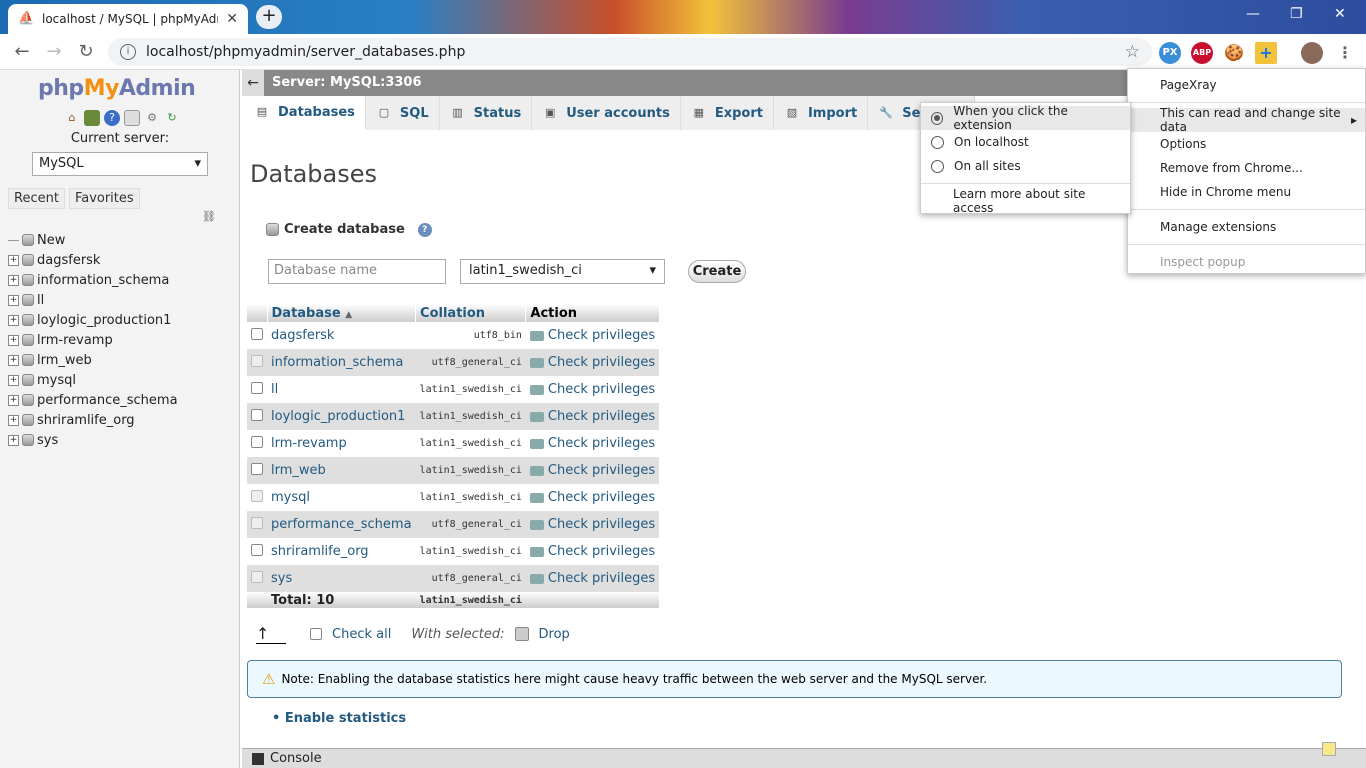 The image size is (1366, 768). What do you see at coordinates (341, 524) in the screenshot?
I see `database-link: performance_schema` at bounding box center [341, 524].